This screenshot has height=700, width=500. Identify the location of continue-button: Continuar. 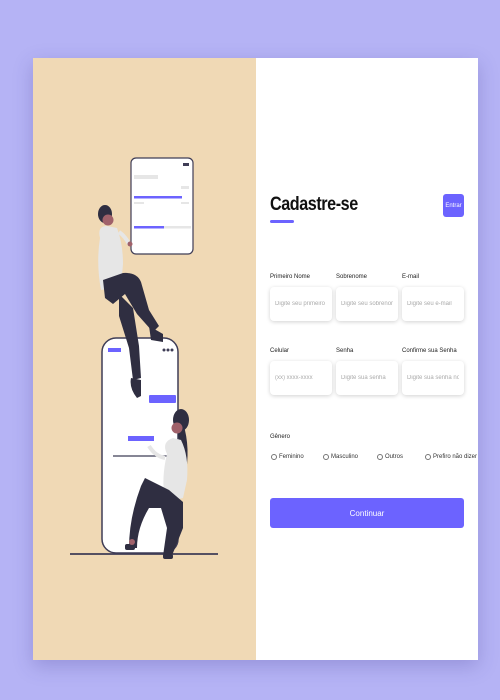
(367, 513).